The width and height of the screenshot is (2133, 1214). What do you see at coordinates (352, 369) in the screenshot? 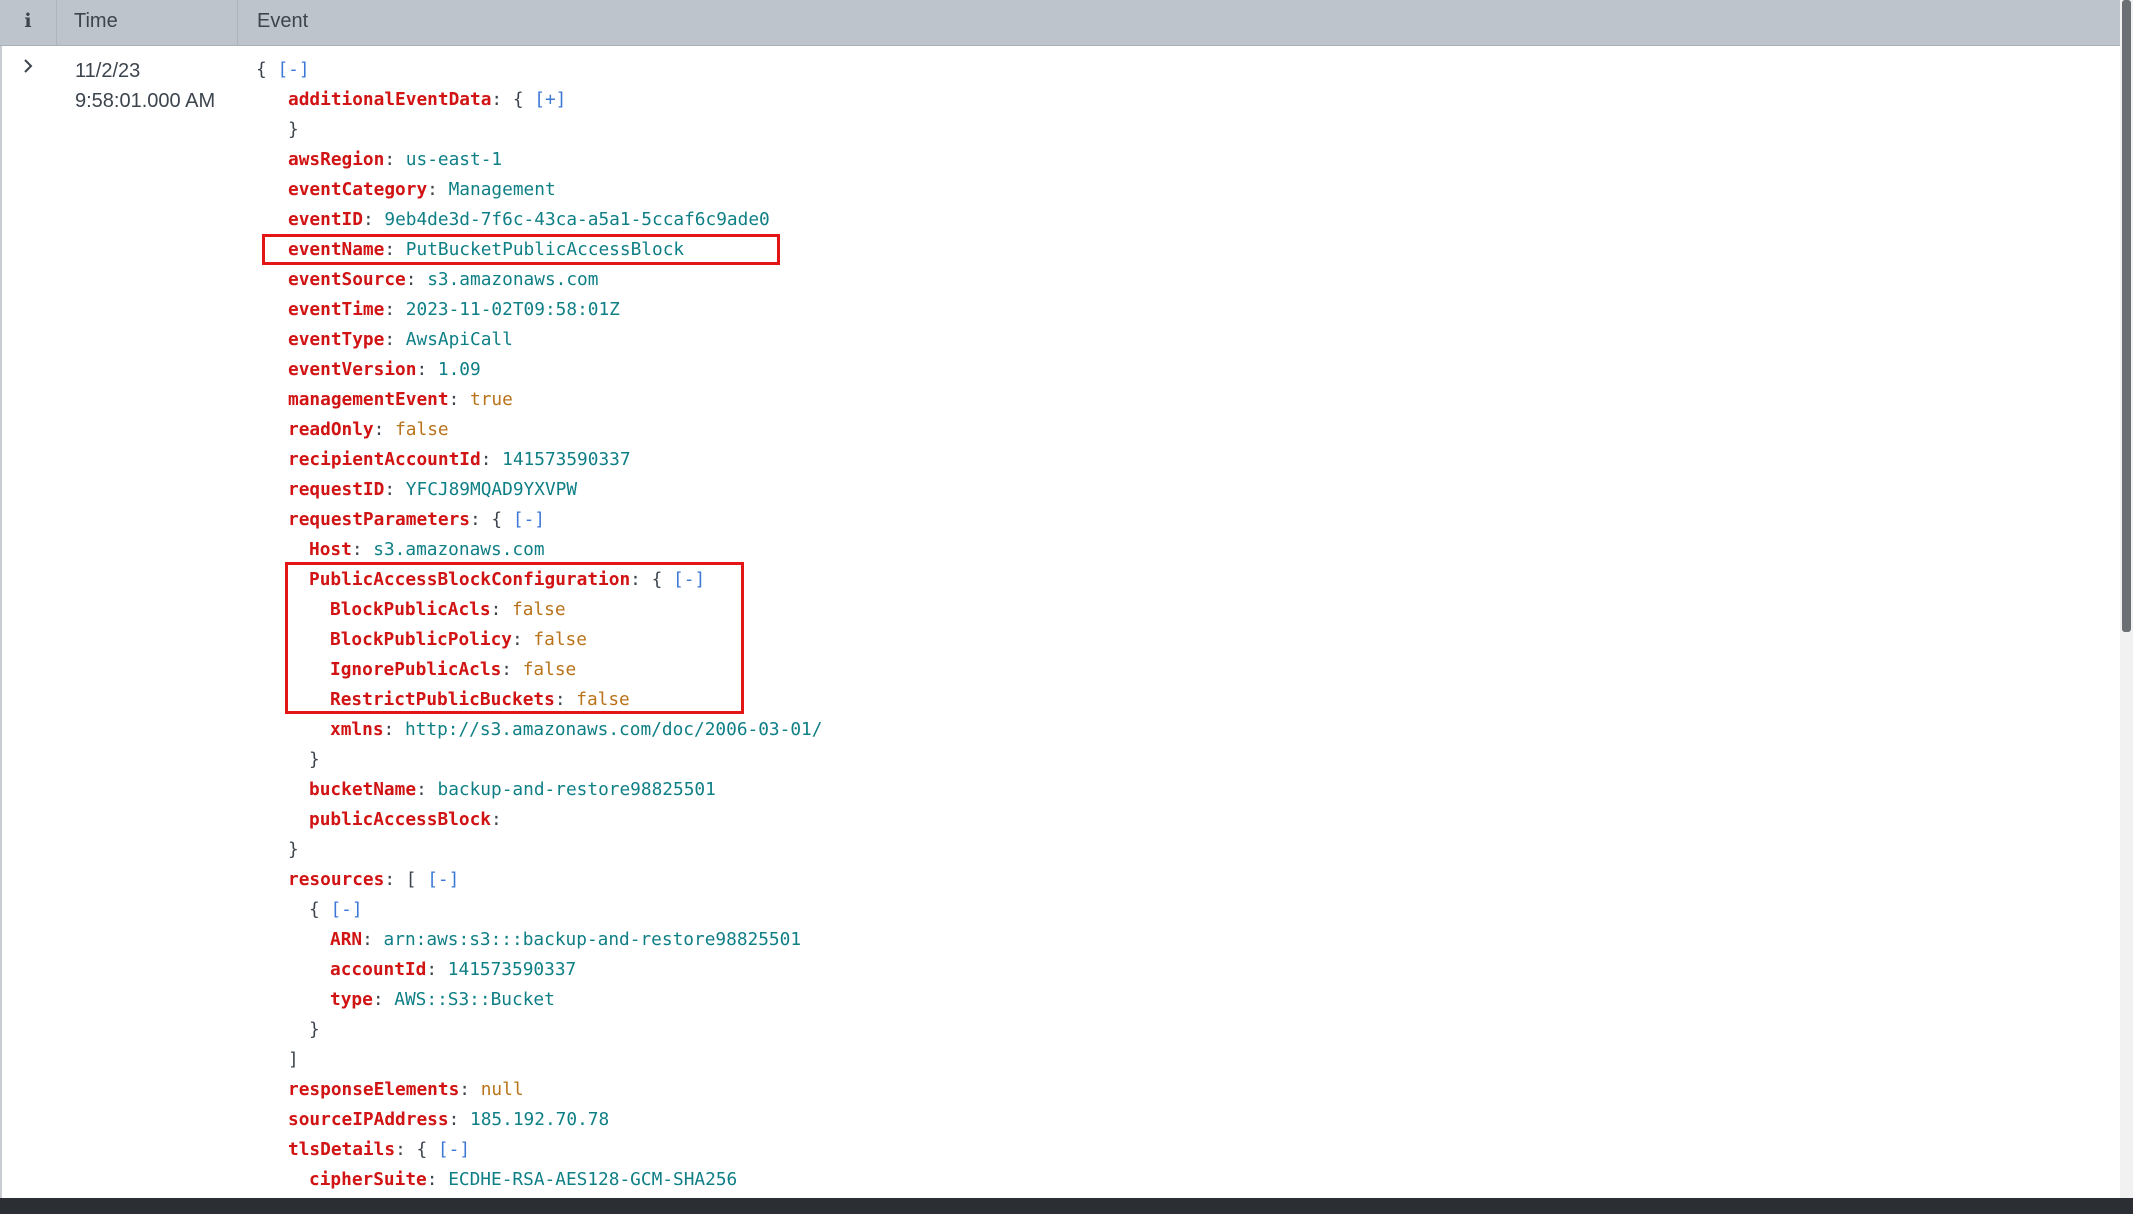
I see `json-key: eventVersion` at bounding box center [352, 369].